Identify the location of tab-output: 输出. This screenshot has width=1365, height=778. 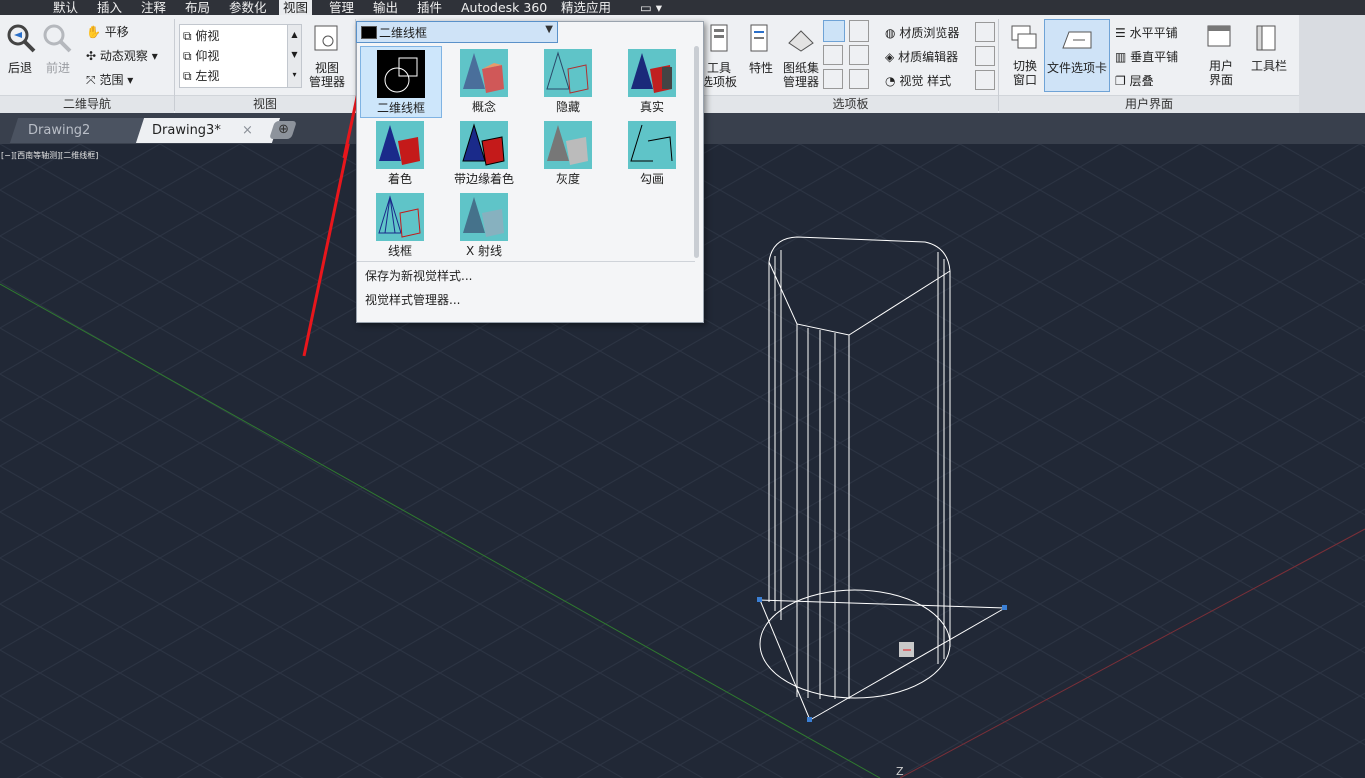
(385, 7).